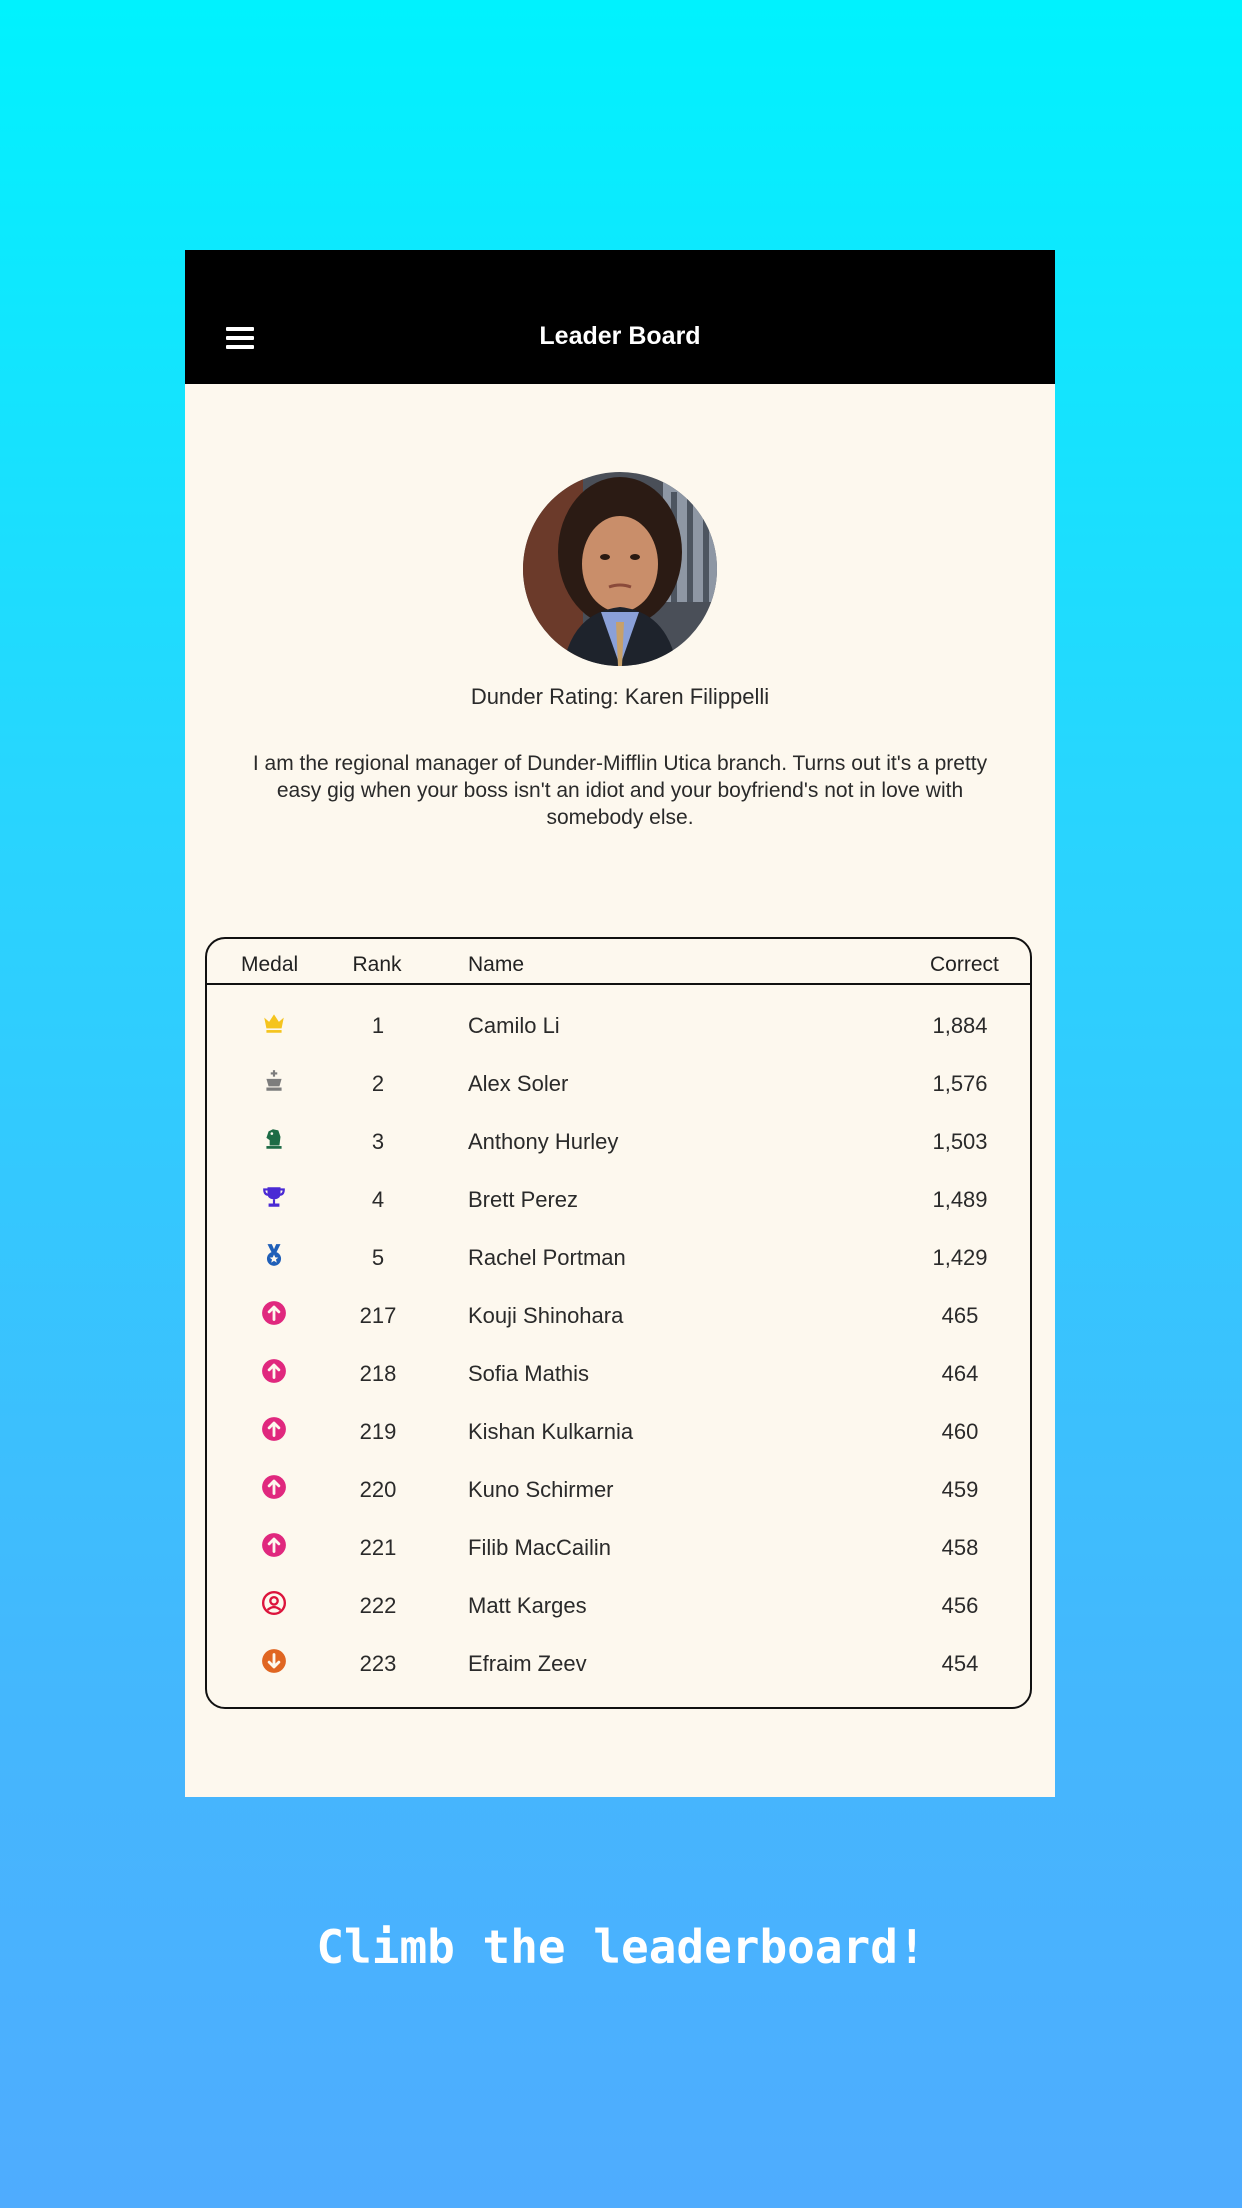 The height and width of the screenshot is (2208, 1242). I want to click on correct-count: 1,429, so click(960, 1257).